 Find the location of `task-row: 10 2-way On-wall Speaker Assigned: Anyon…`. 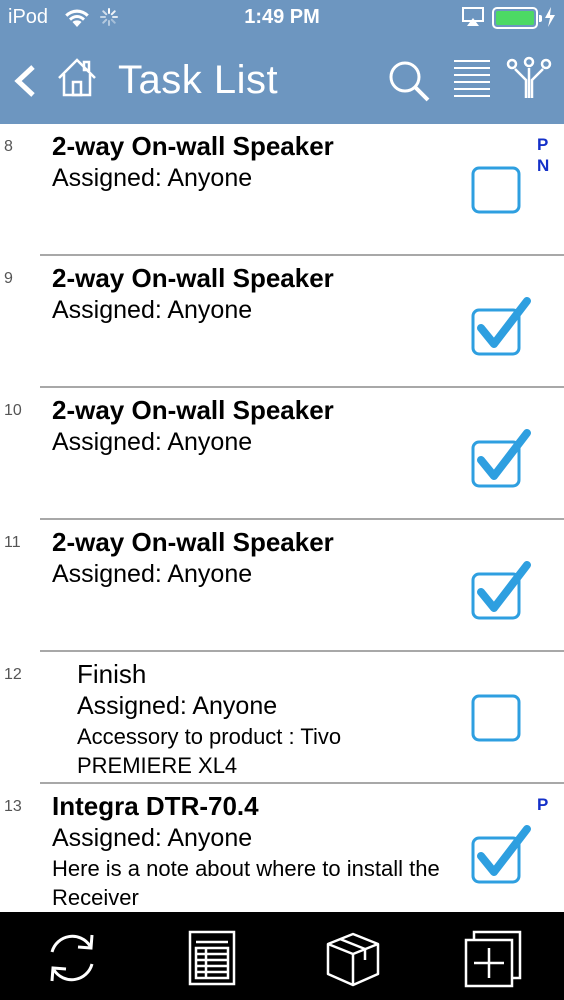

task-row: 10 2-way On-wall Speaker Assigned: Anyon… is located at coordinates (282, 454).